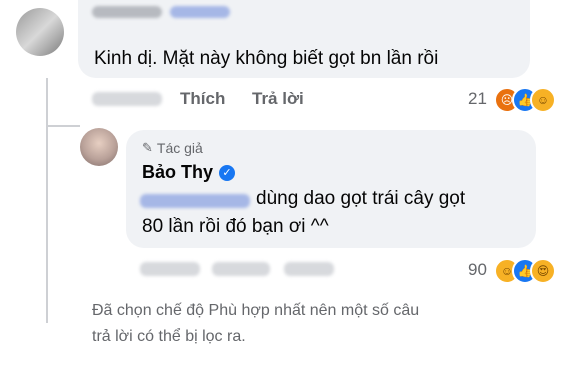  I want to click on commenter-name-blurred, so click(127, 12).